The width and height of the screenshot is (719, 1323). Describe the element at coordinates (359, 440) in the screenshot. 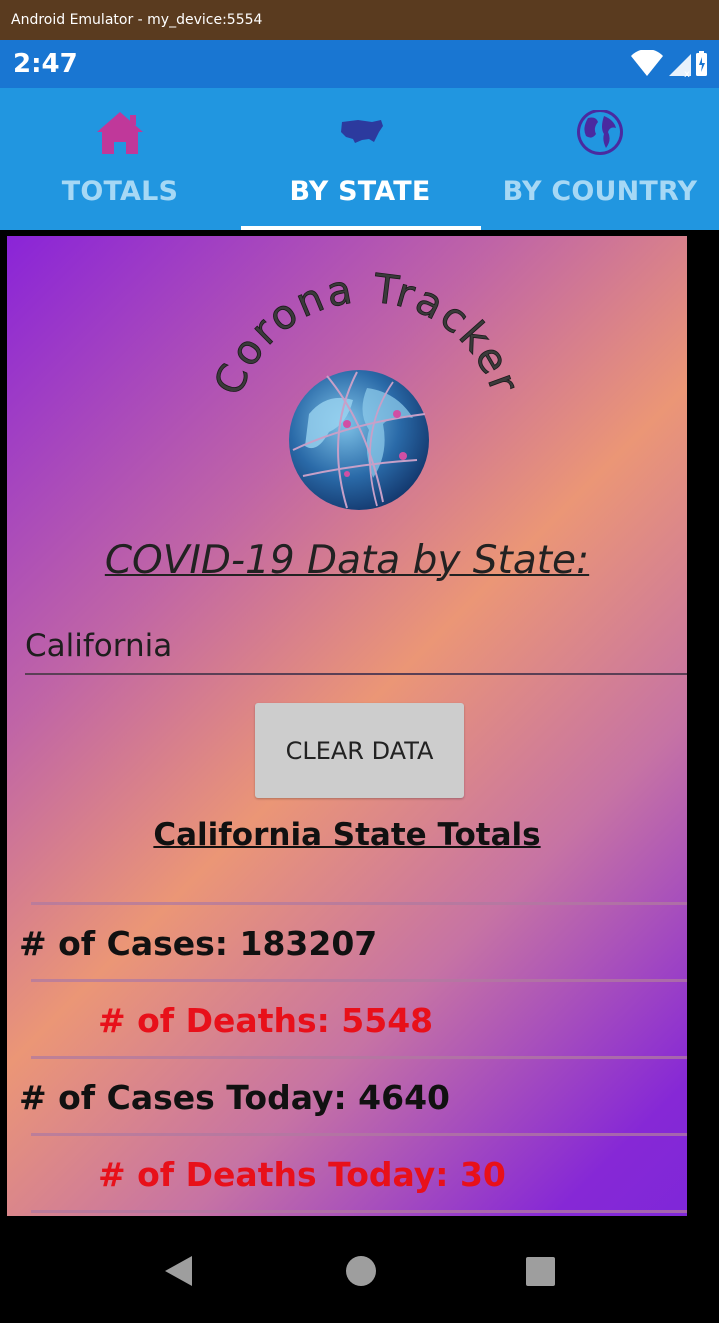

I see `globe-logo-icon` at that location.